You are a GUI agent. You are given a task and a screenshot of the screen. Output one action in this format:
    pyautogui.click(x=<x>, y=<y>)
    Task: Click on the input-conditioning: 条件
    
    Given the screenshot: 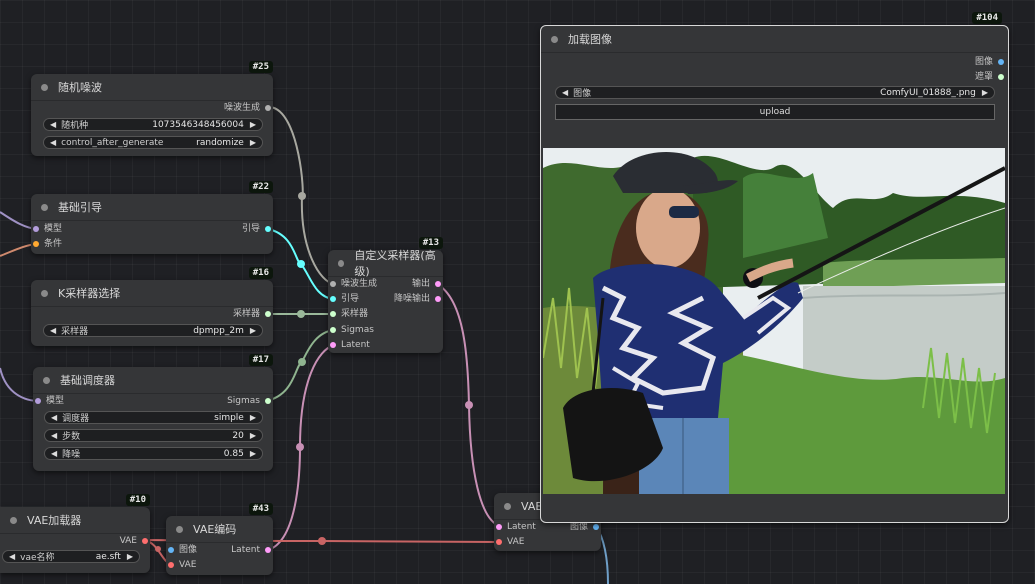 What is the action you would take?
    pyautogui.click(x=46, y=244)
    